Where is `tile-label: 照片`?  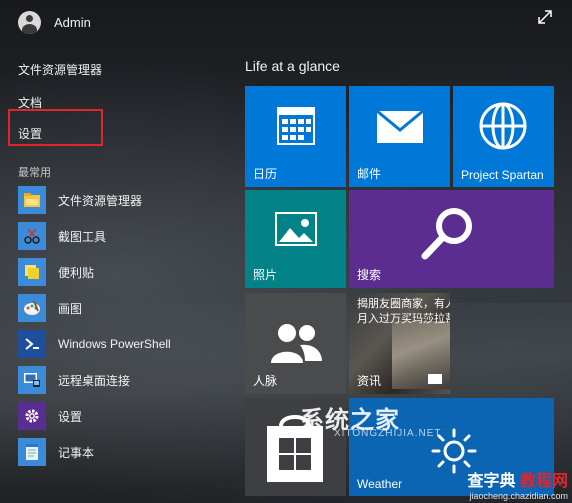
tile-label: 照片 is located at coordinates (265, 275).